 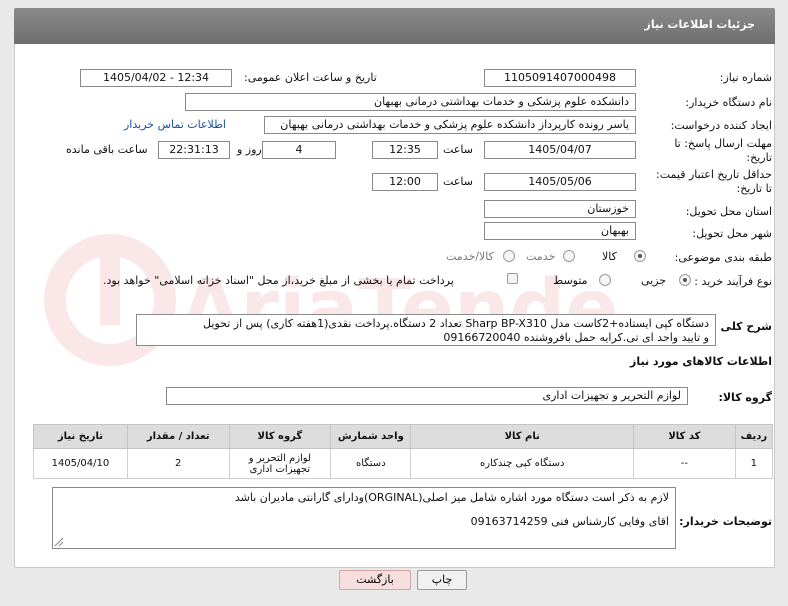 I want to click on delivery-province-field: خوزستان, so click(x=560, y=209).